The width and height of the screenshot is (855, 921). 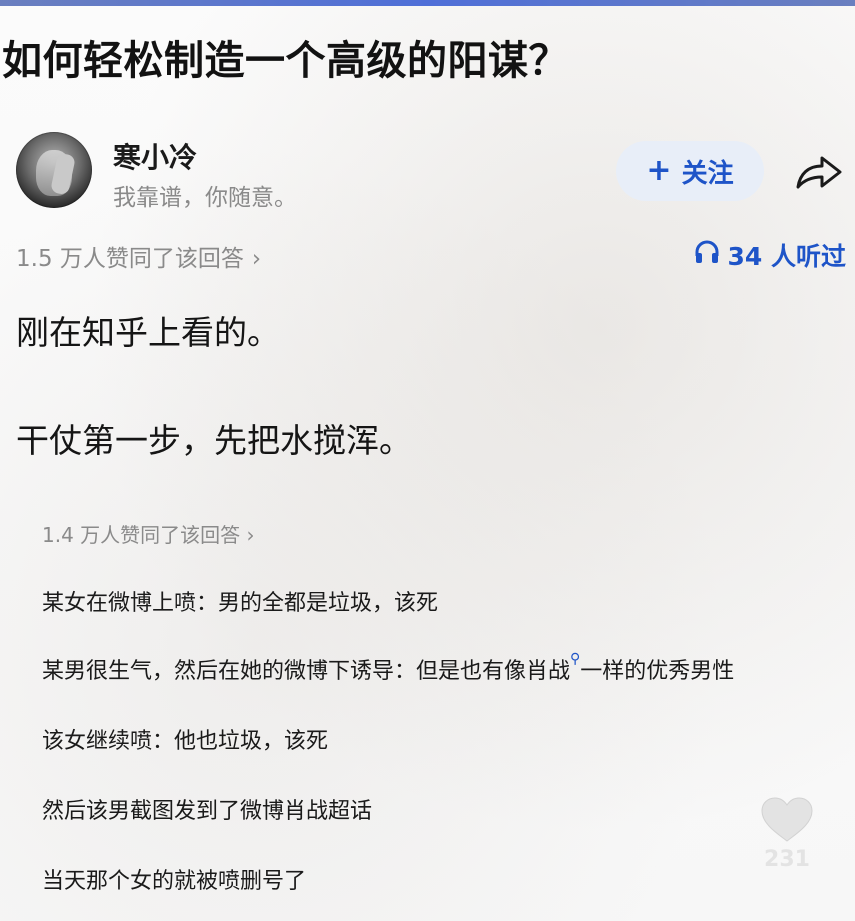 What do you see at coordinates (787, 819) in the screenshot?
I see `heart-icon` at bounding box center [787, 819].